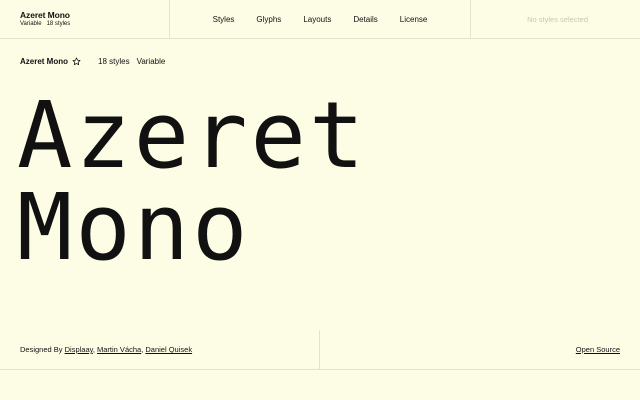  I want to click on brand-name: Azeret Mono, so click(47, 15).